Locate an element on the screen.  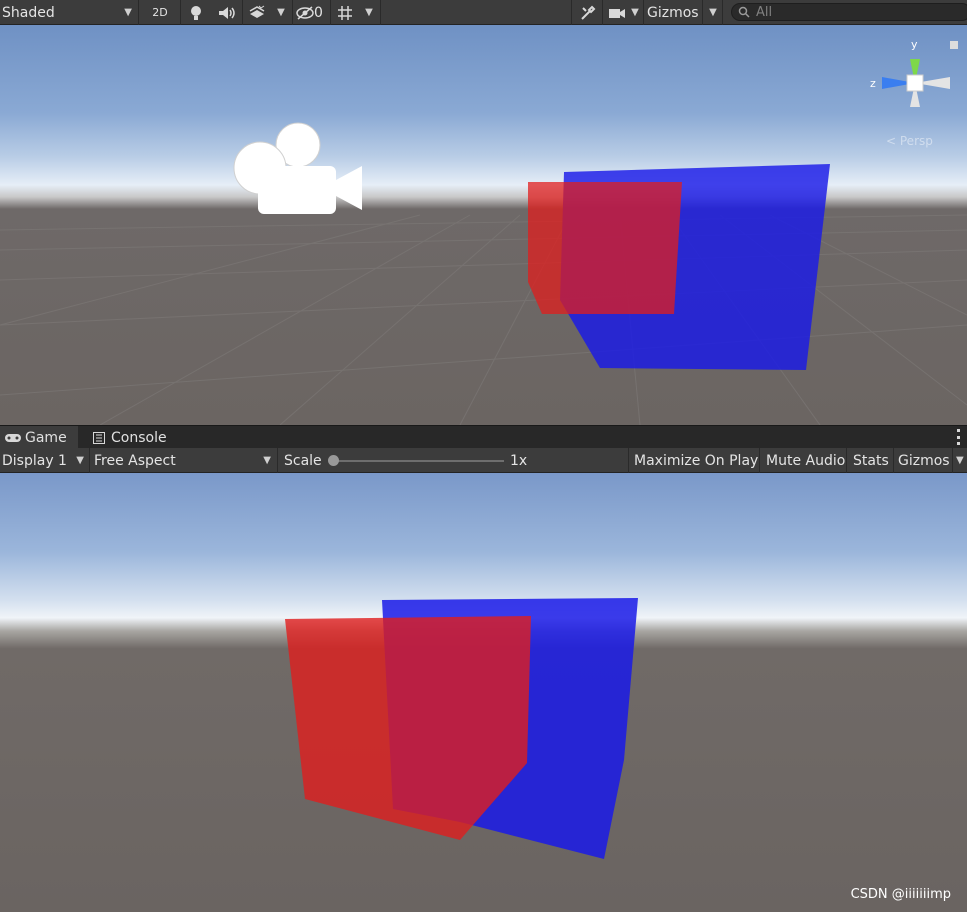
persp-label: < Persp is located at coordinates (909, 141).